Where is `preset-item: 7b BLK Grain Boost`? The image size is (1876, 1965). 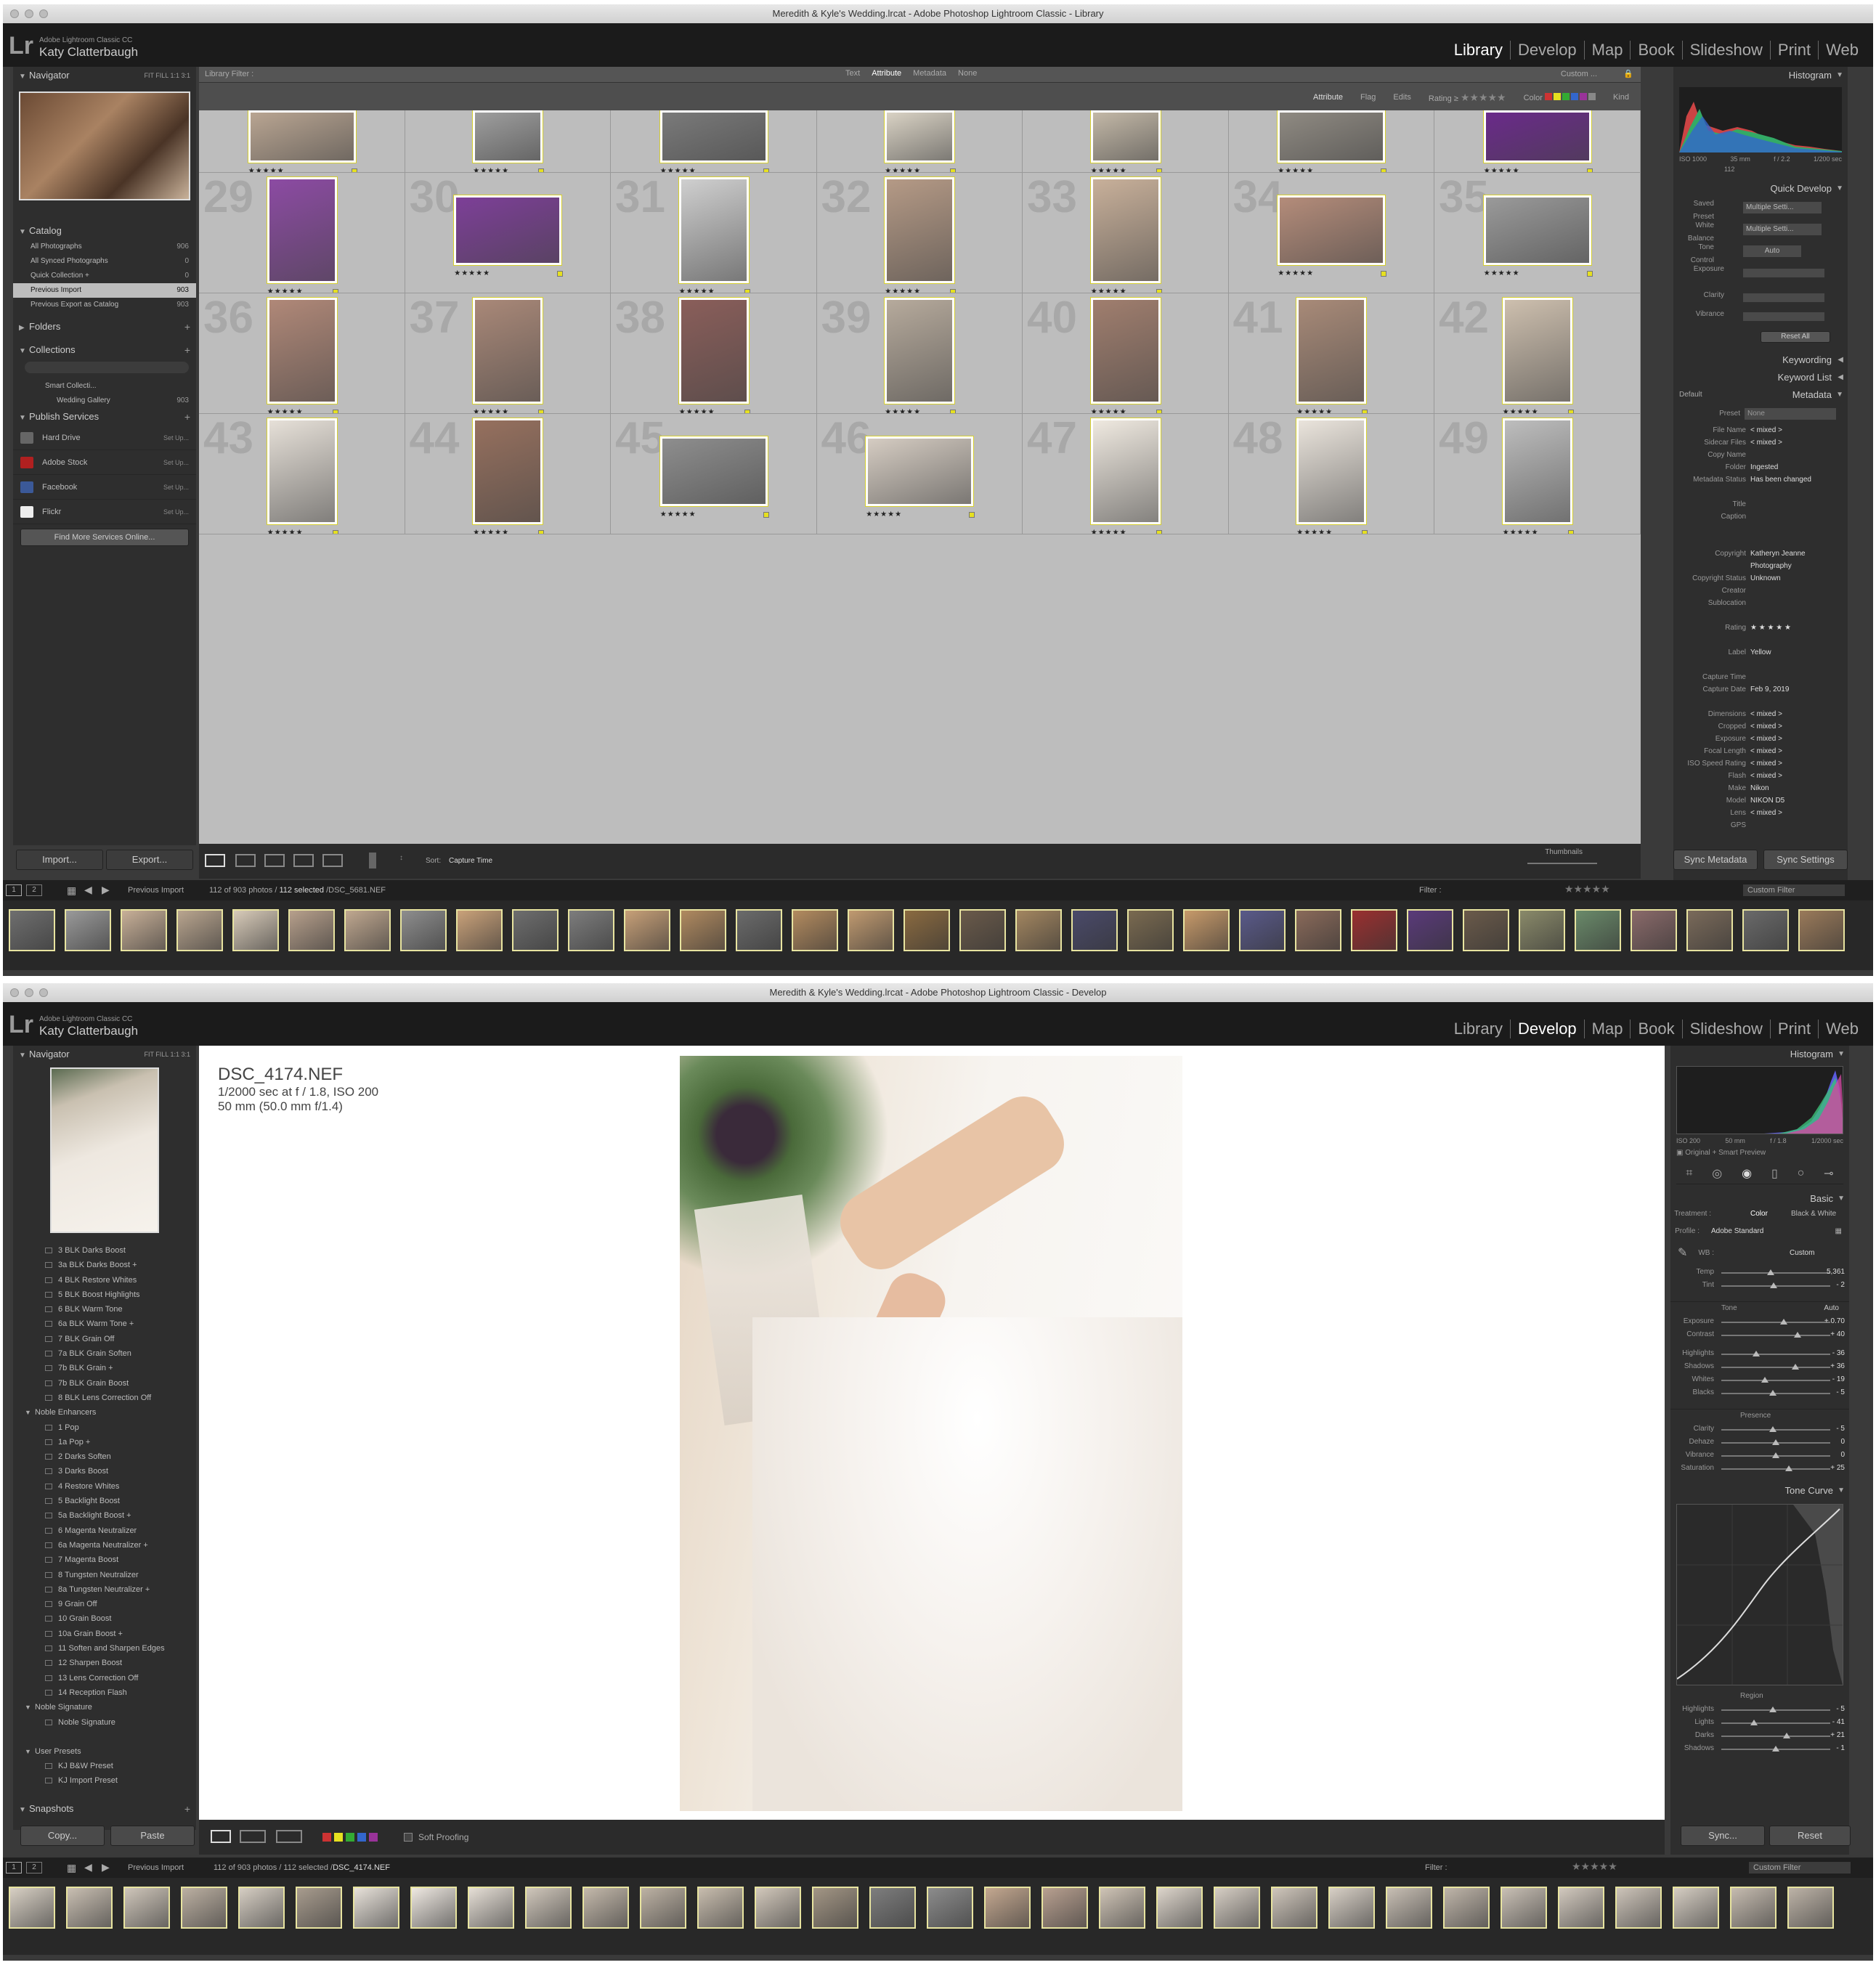
preset-item: 7b BLK Grain Boost is located at coordinates (104, 1383).